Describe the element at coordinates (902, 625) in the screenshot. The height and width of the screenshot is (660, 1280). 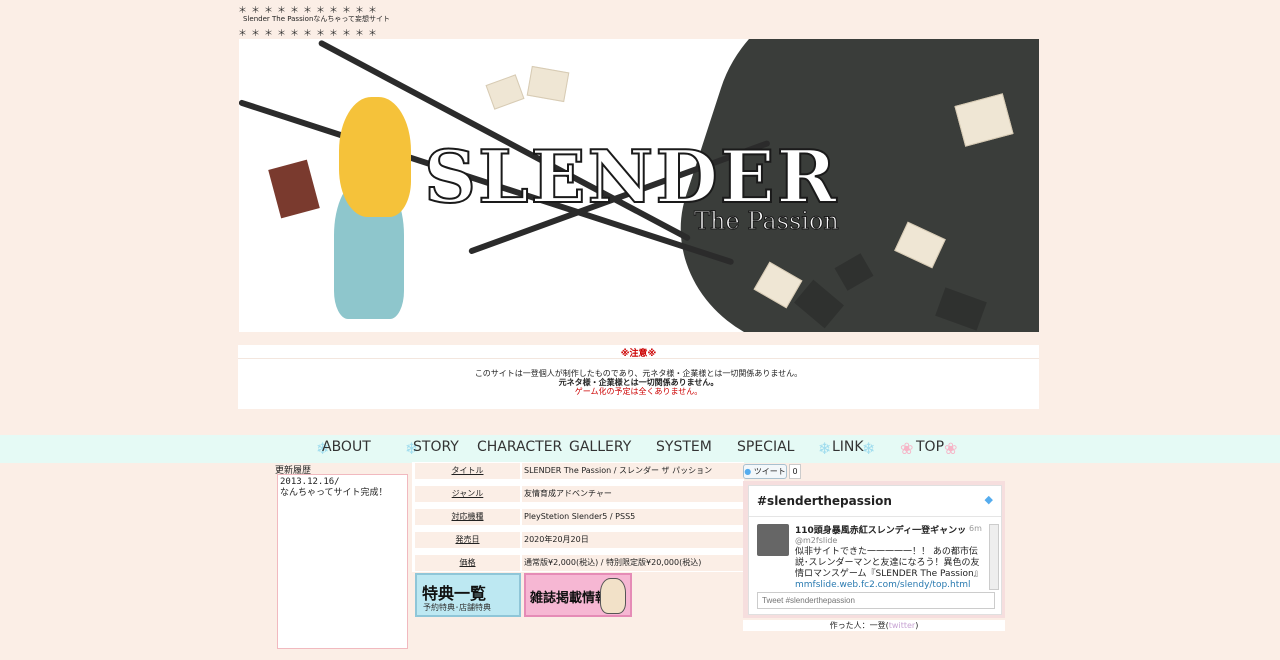
I see `maker-twitter-link: twitter` at that location.